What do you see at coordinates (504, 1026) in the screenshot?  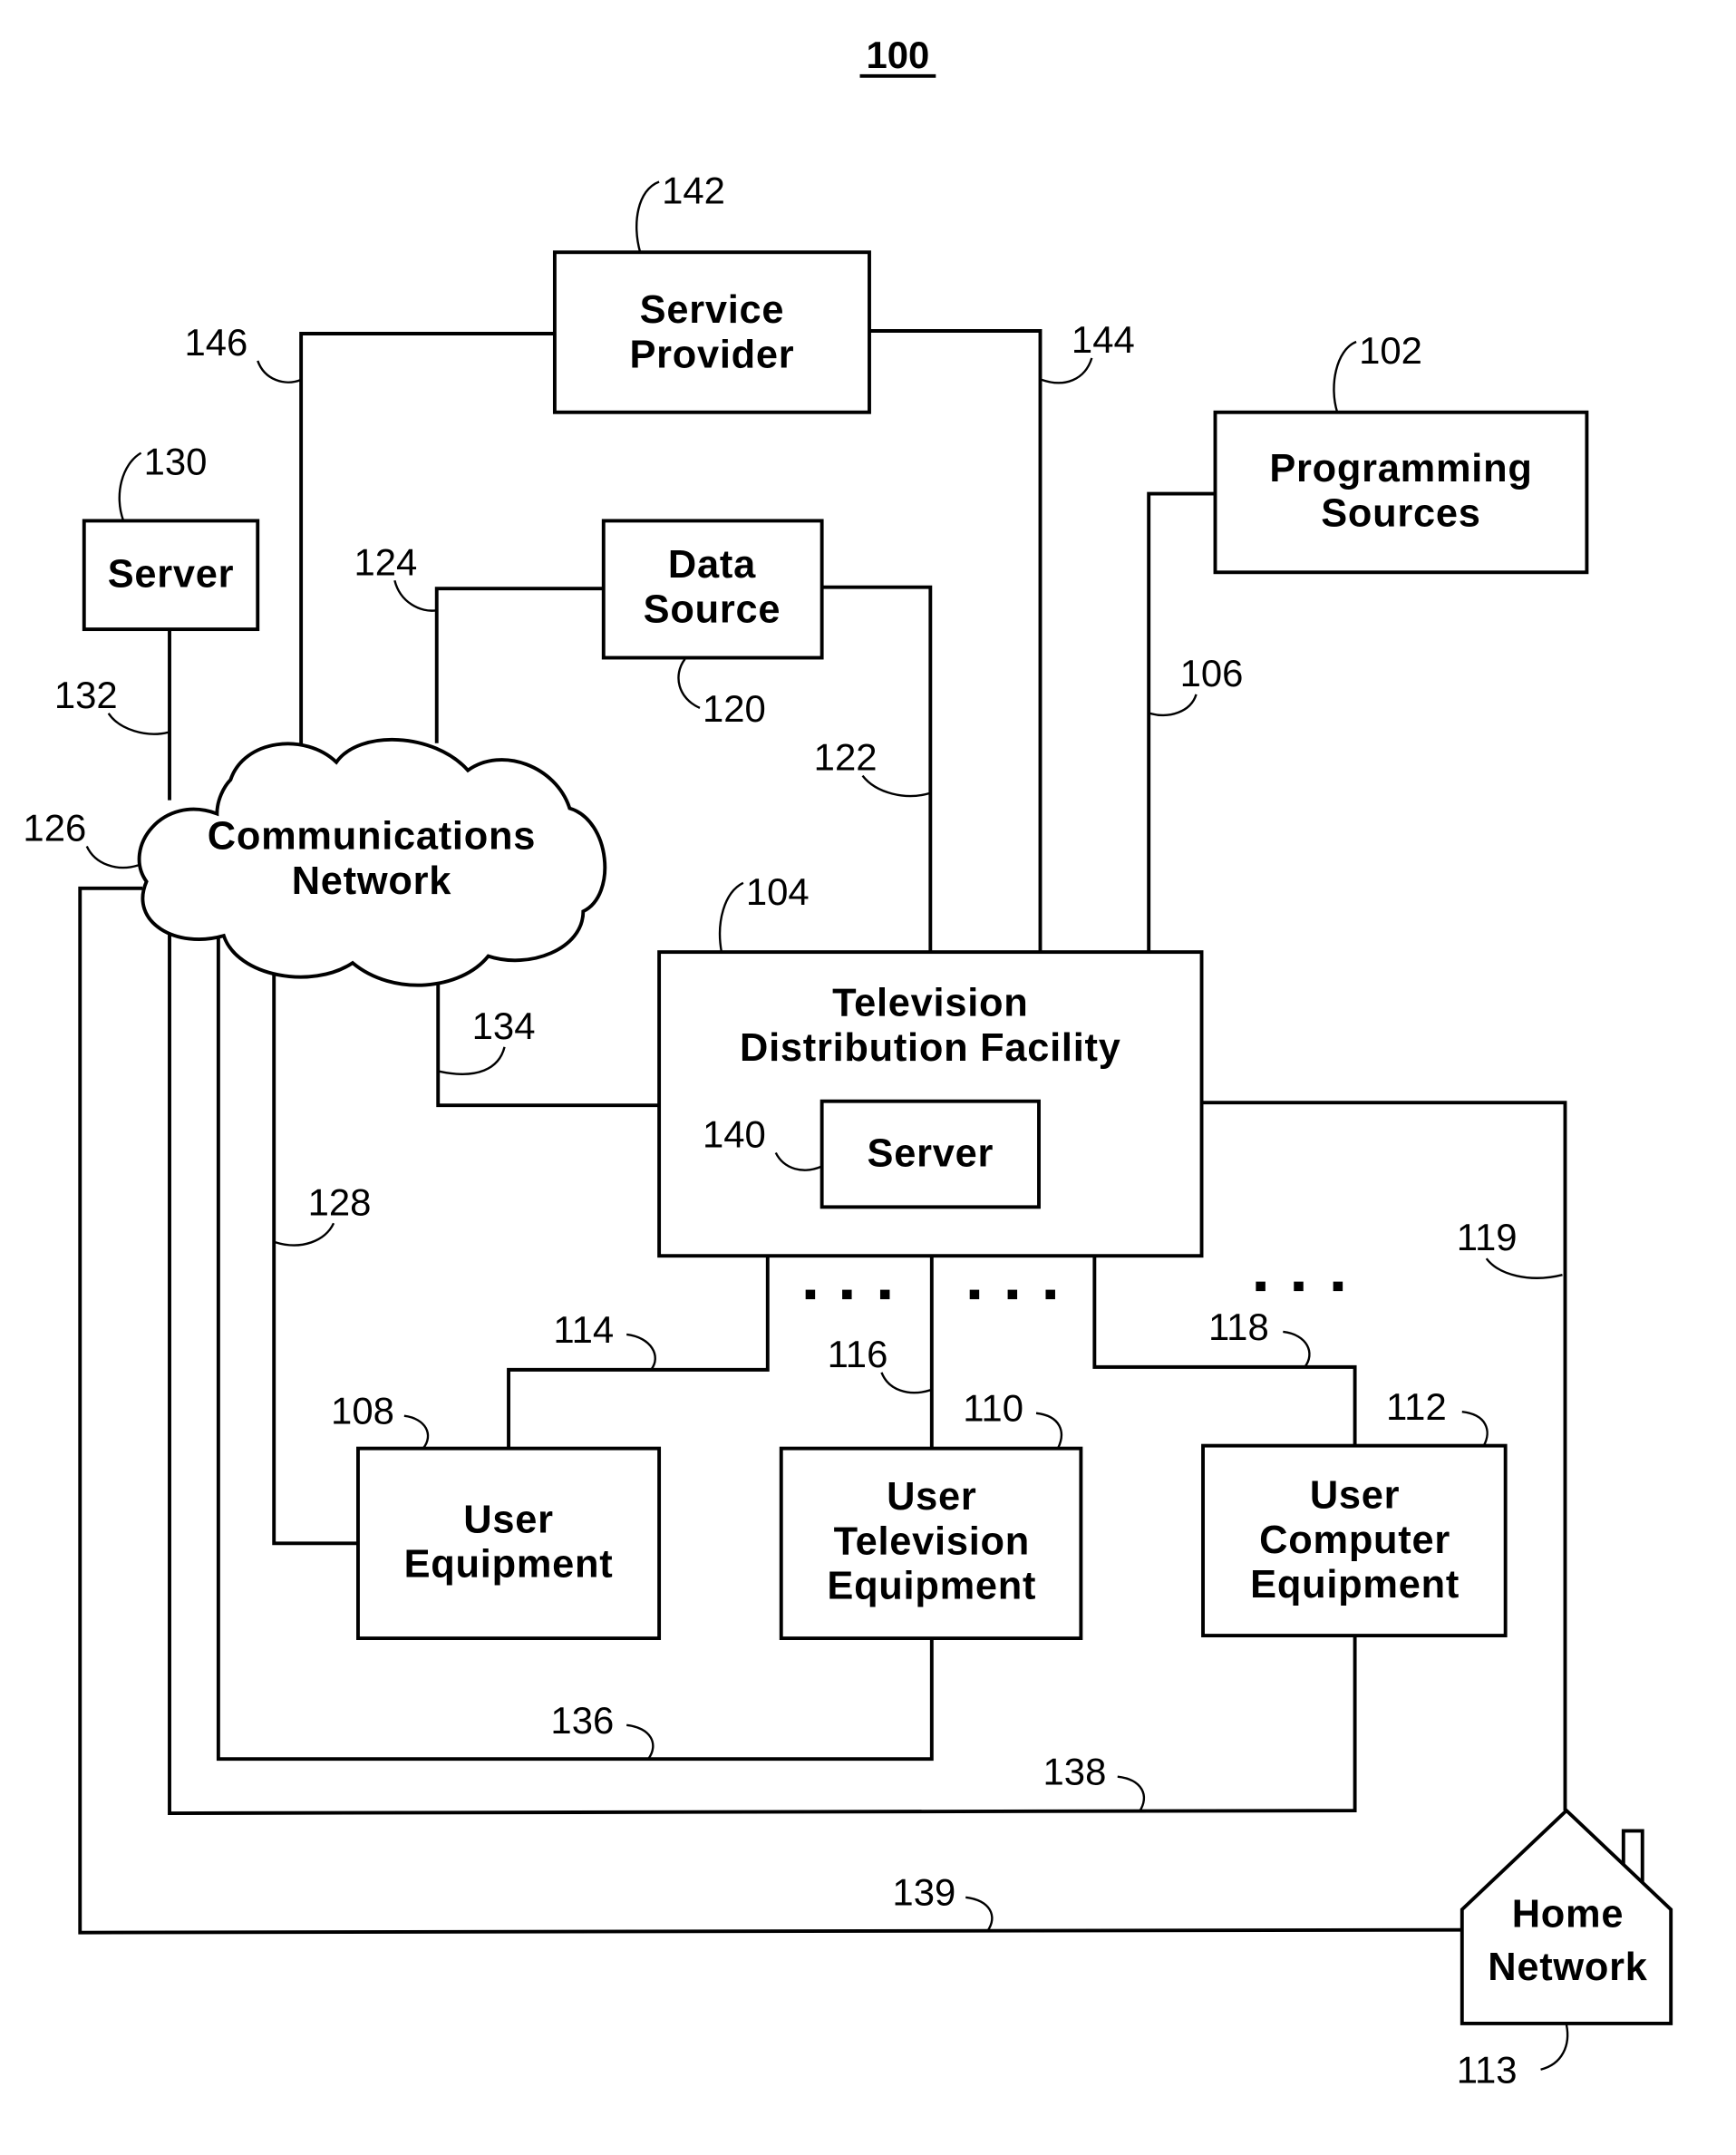 I see `ref-134: 134` at bounding box center [504, 1026].